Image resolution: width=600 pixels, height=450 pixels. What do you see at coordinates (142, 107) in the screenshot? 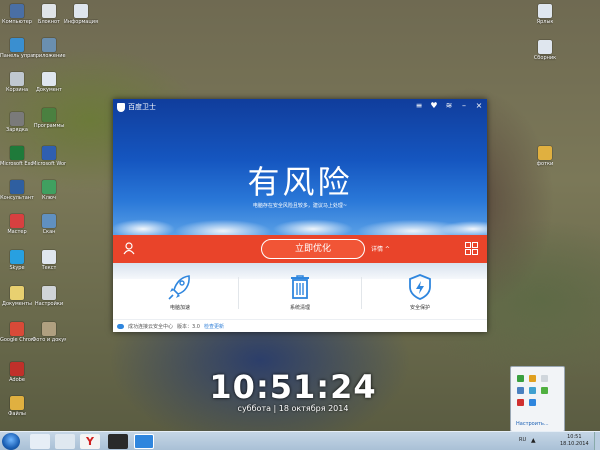
I see `app-title: 百度卫士` at bounding box center [142, 107].